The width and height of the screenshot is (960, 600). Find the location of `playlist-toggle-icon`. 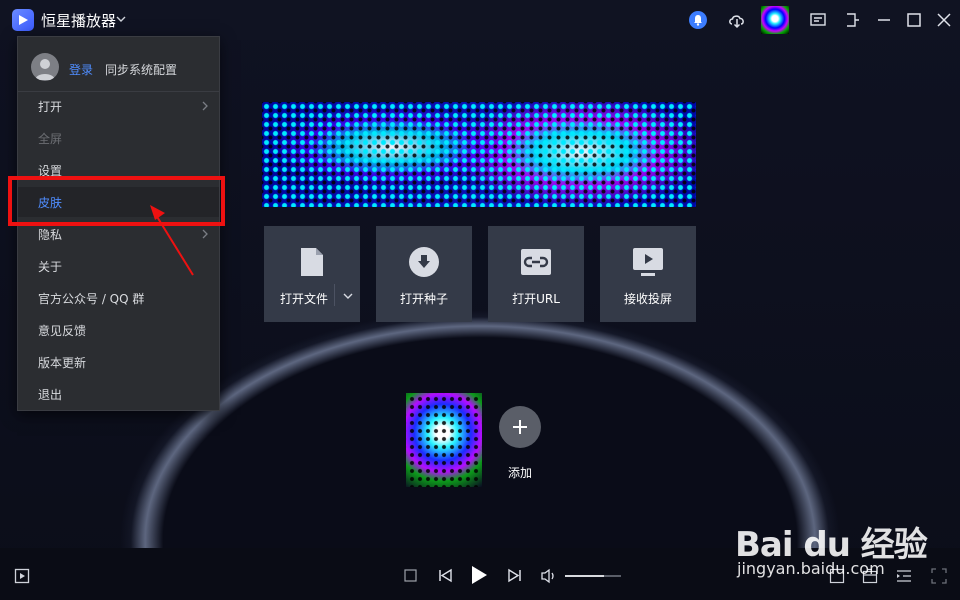

playlist-toggle-icon is located at coordinates (22, 576).